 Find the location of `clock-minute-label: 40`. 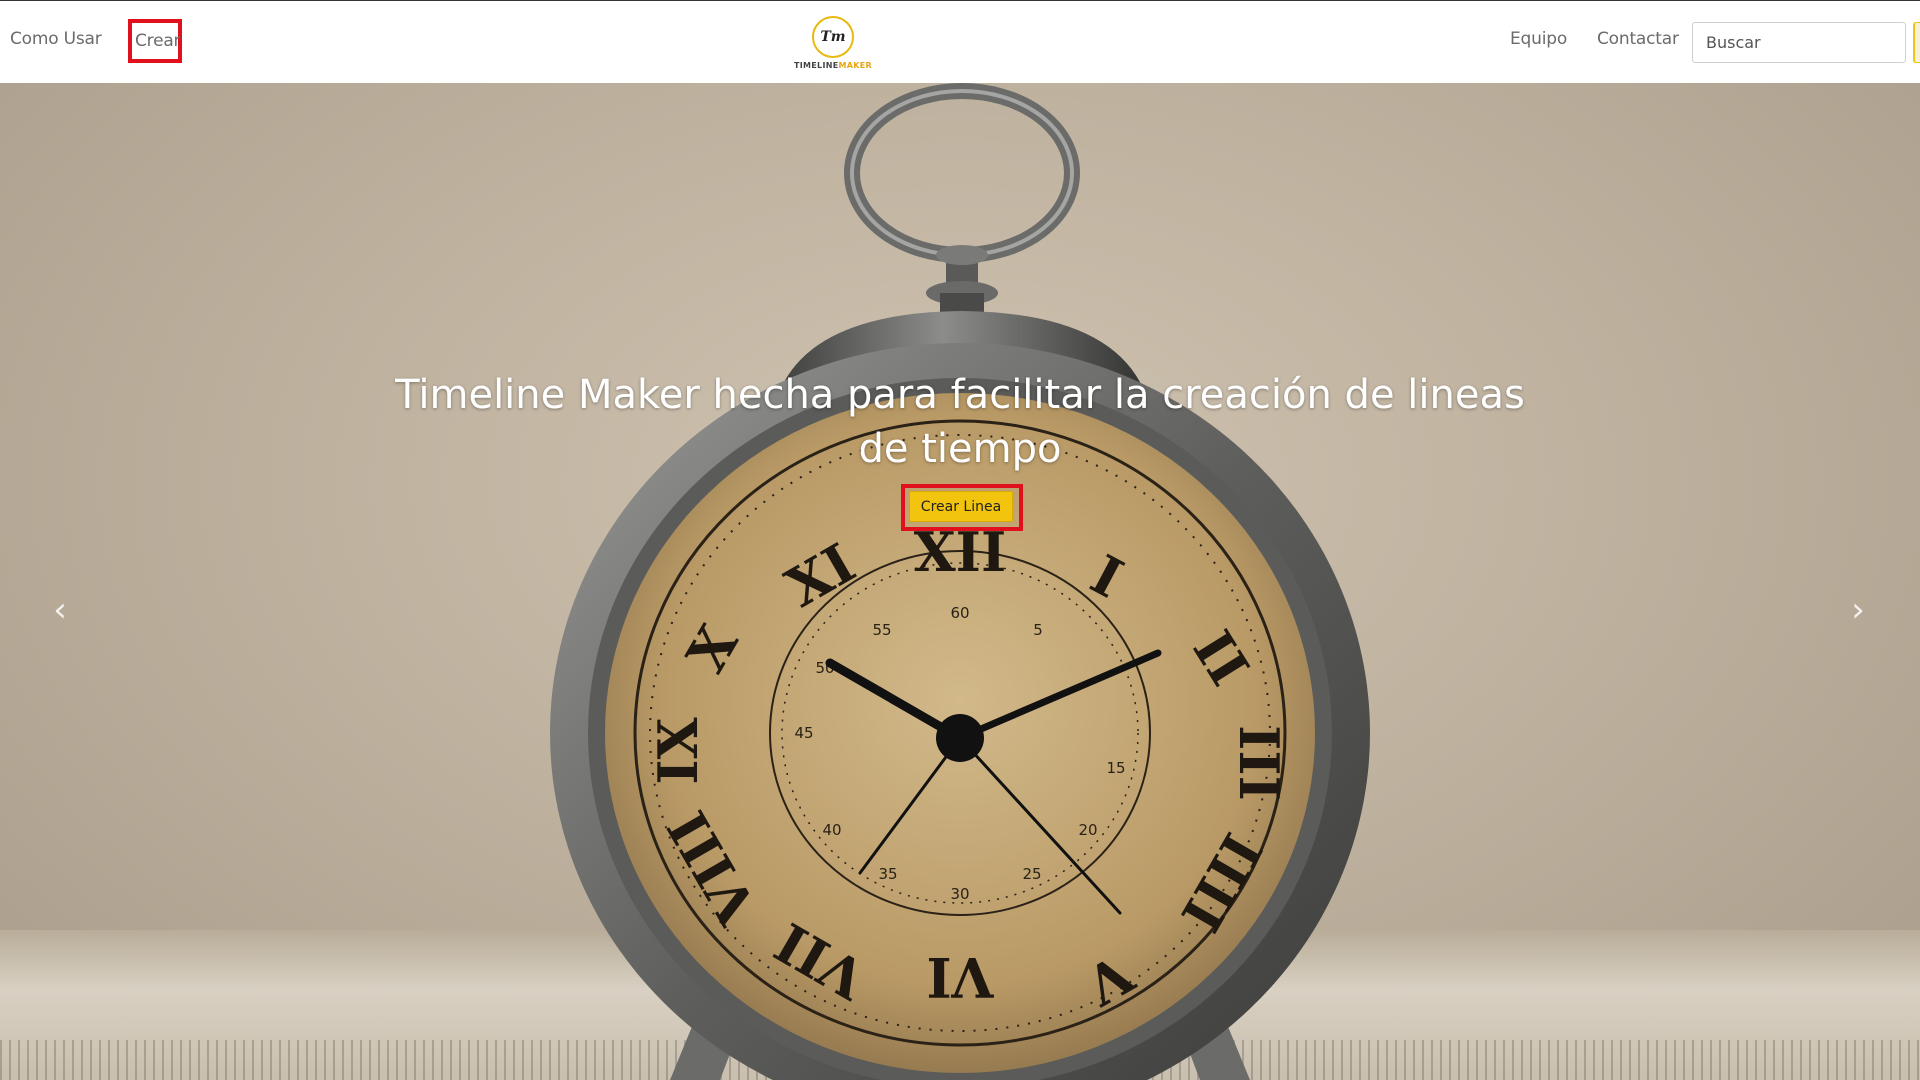

clock-minute-label: 40 is located at coordinates (831, 830).